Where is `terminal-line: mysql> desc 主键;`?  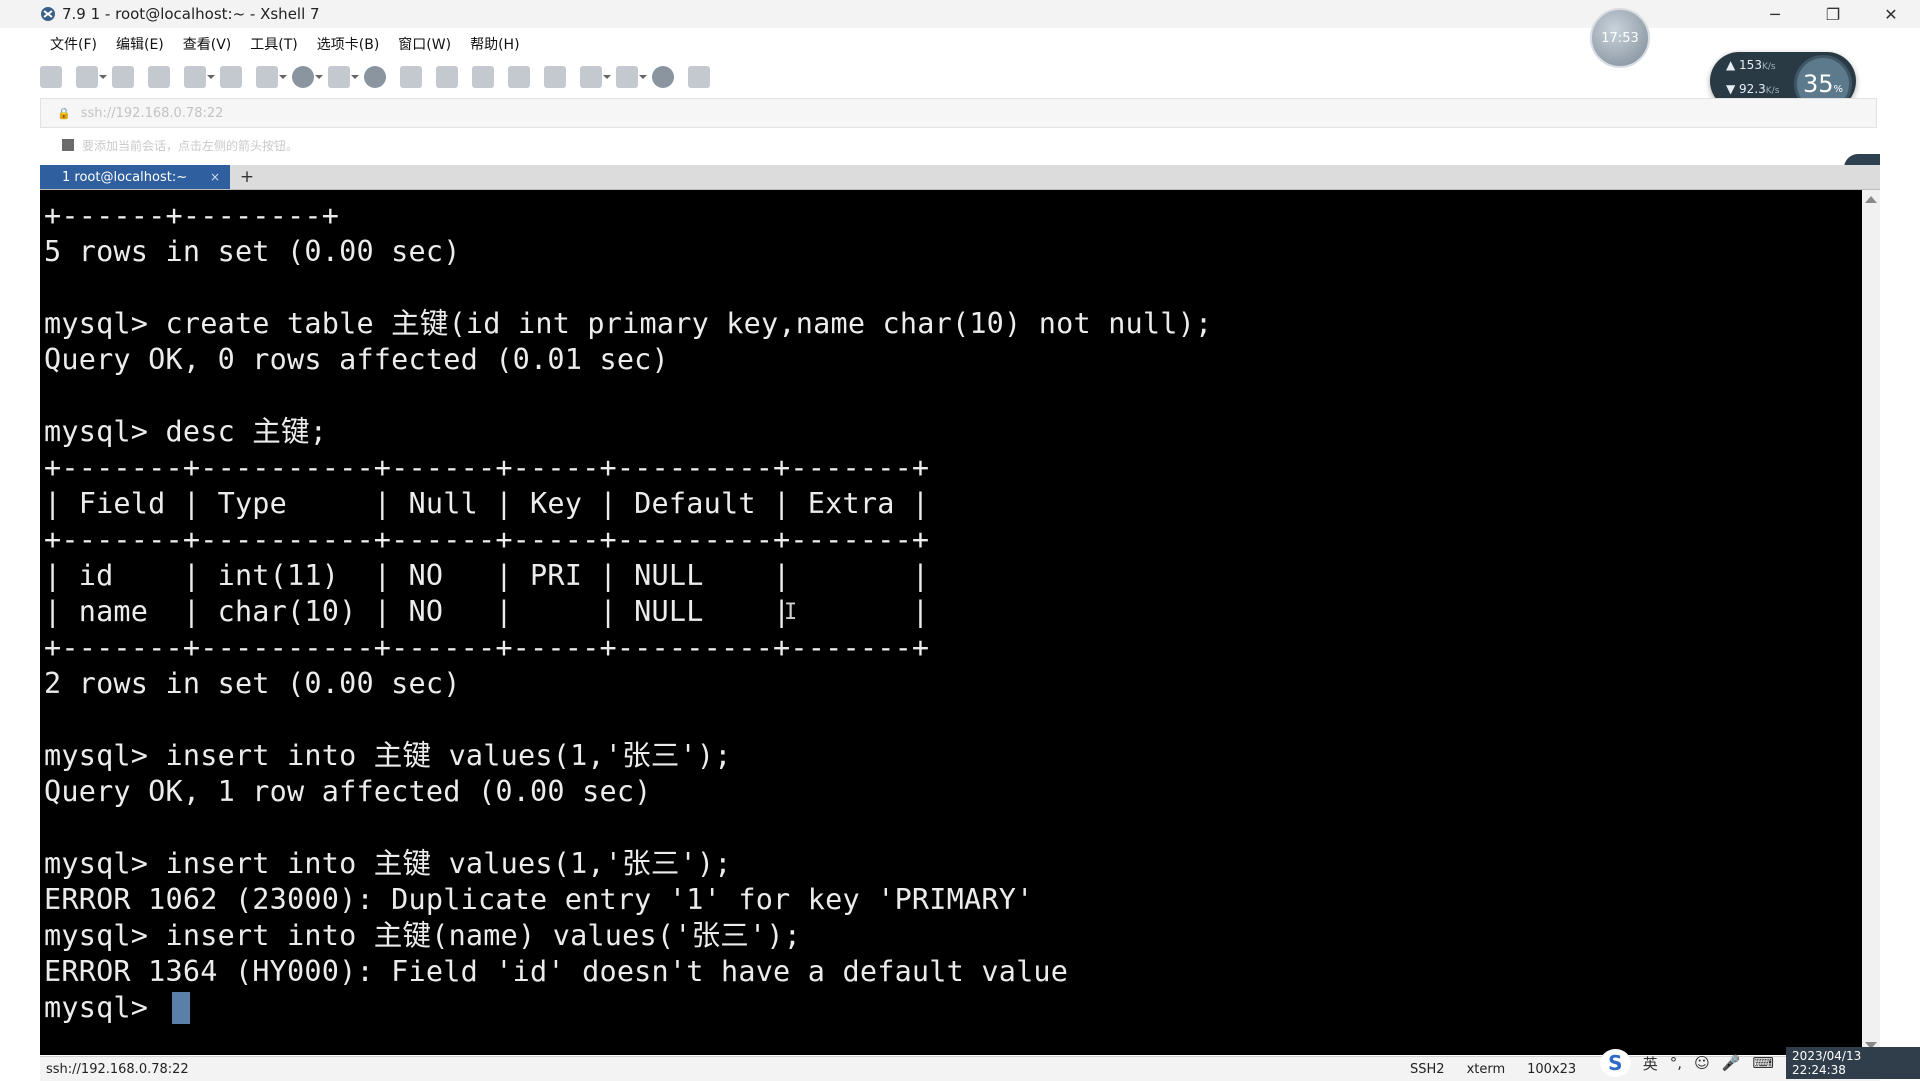 terminal-line: mysql> desc 主键; is located at coordinates (186, 431).